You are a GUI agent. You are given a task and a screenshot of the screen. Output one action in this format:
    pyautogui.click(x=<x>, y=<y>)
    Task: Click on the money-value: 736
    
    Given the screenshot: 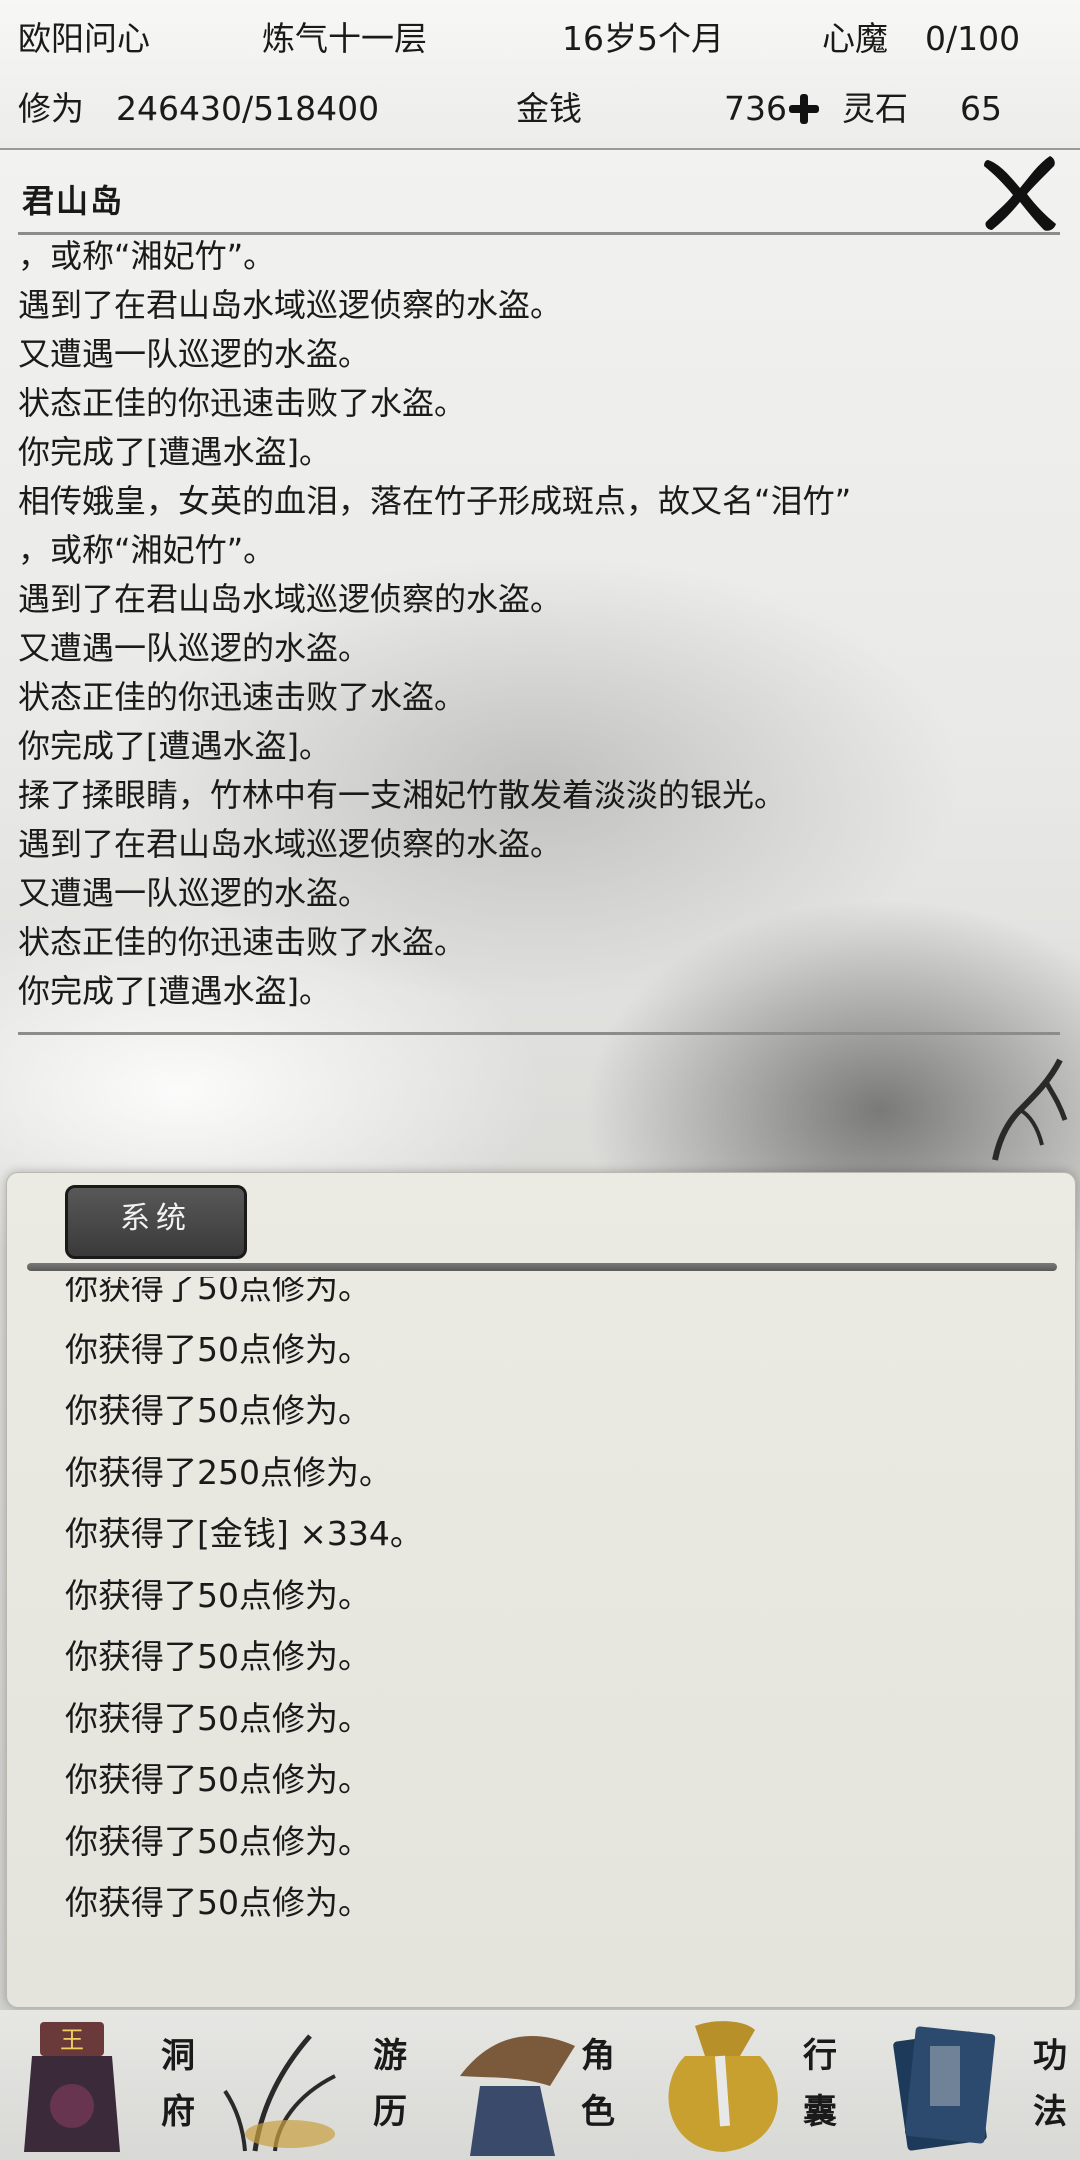 What is the action you would take?
    pyautogui.click(x=755, y=108)
    